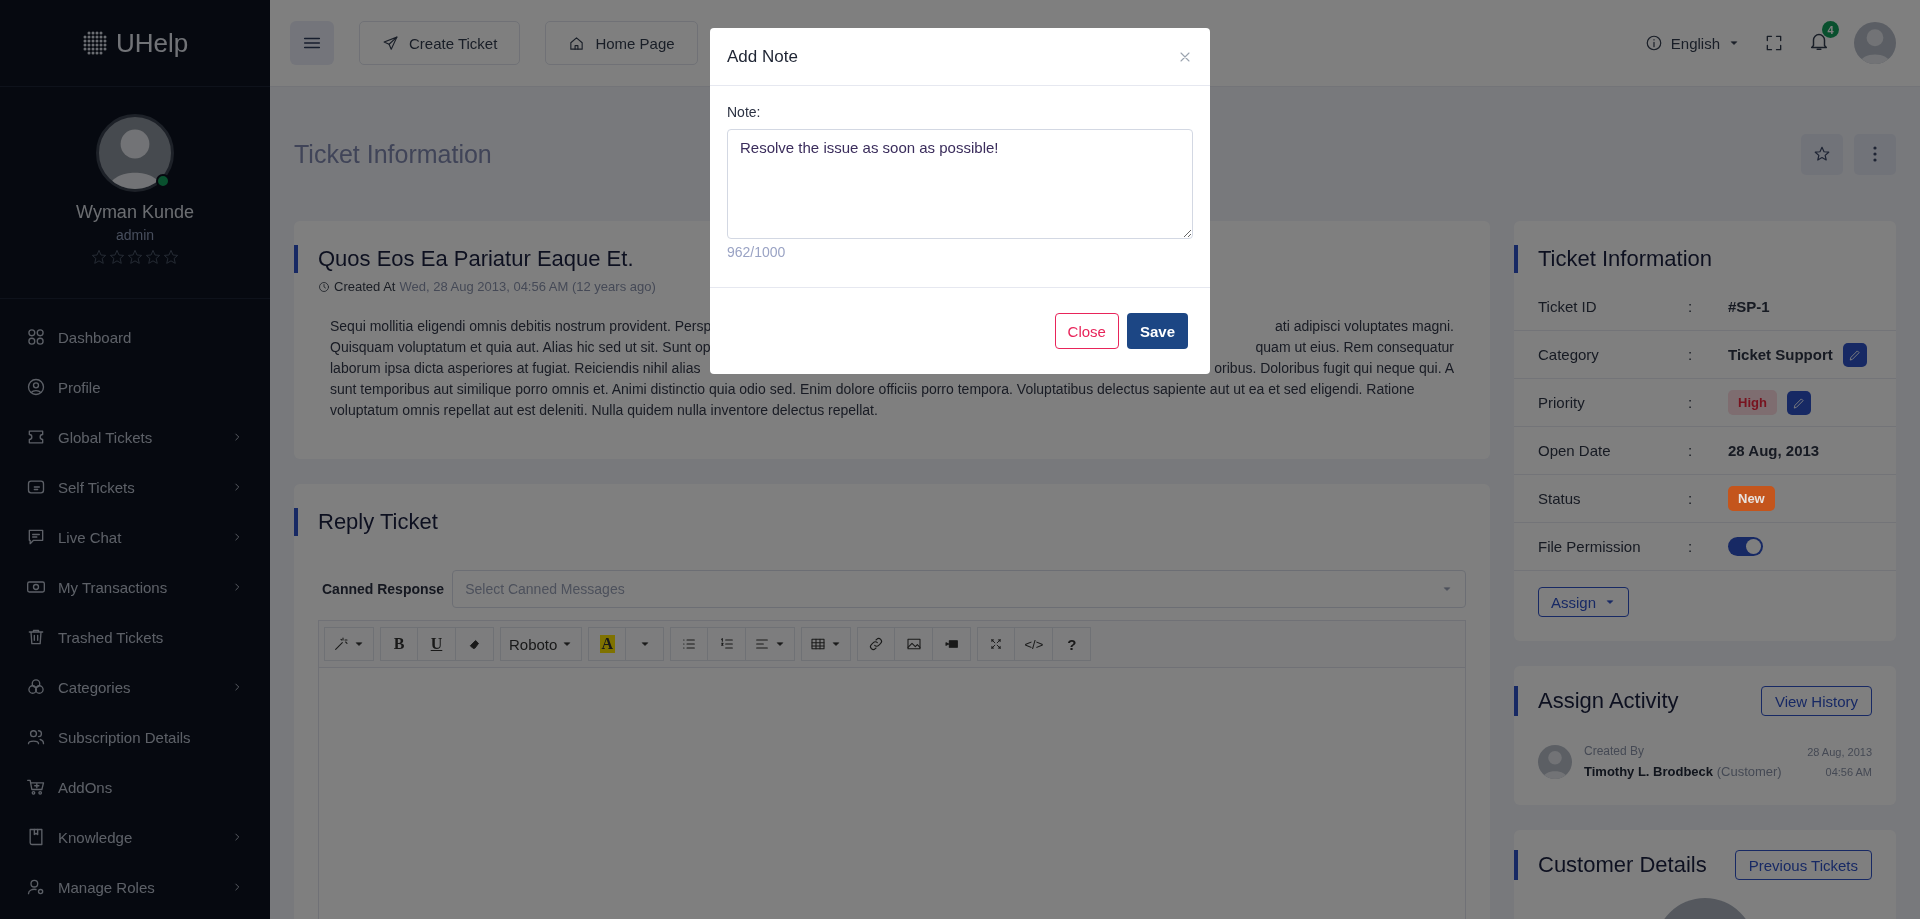 This screenshot has height=919, width=1920. What do you see at coordinates (390, 43) in the screenshot?
I see `paper-plane-icon` at bounding box center [390, 43].